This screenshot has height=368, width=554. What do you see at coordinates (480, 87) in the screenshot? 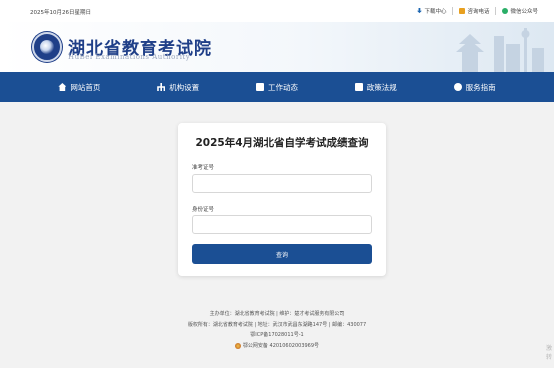
I see `nav-service-guide-label: 服务指南` at bounding box center [480, 87].